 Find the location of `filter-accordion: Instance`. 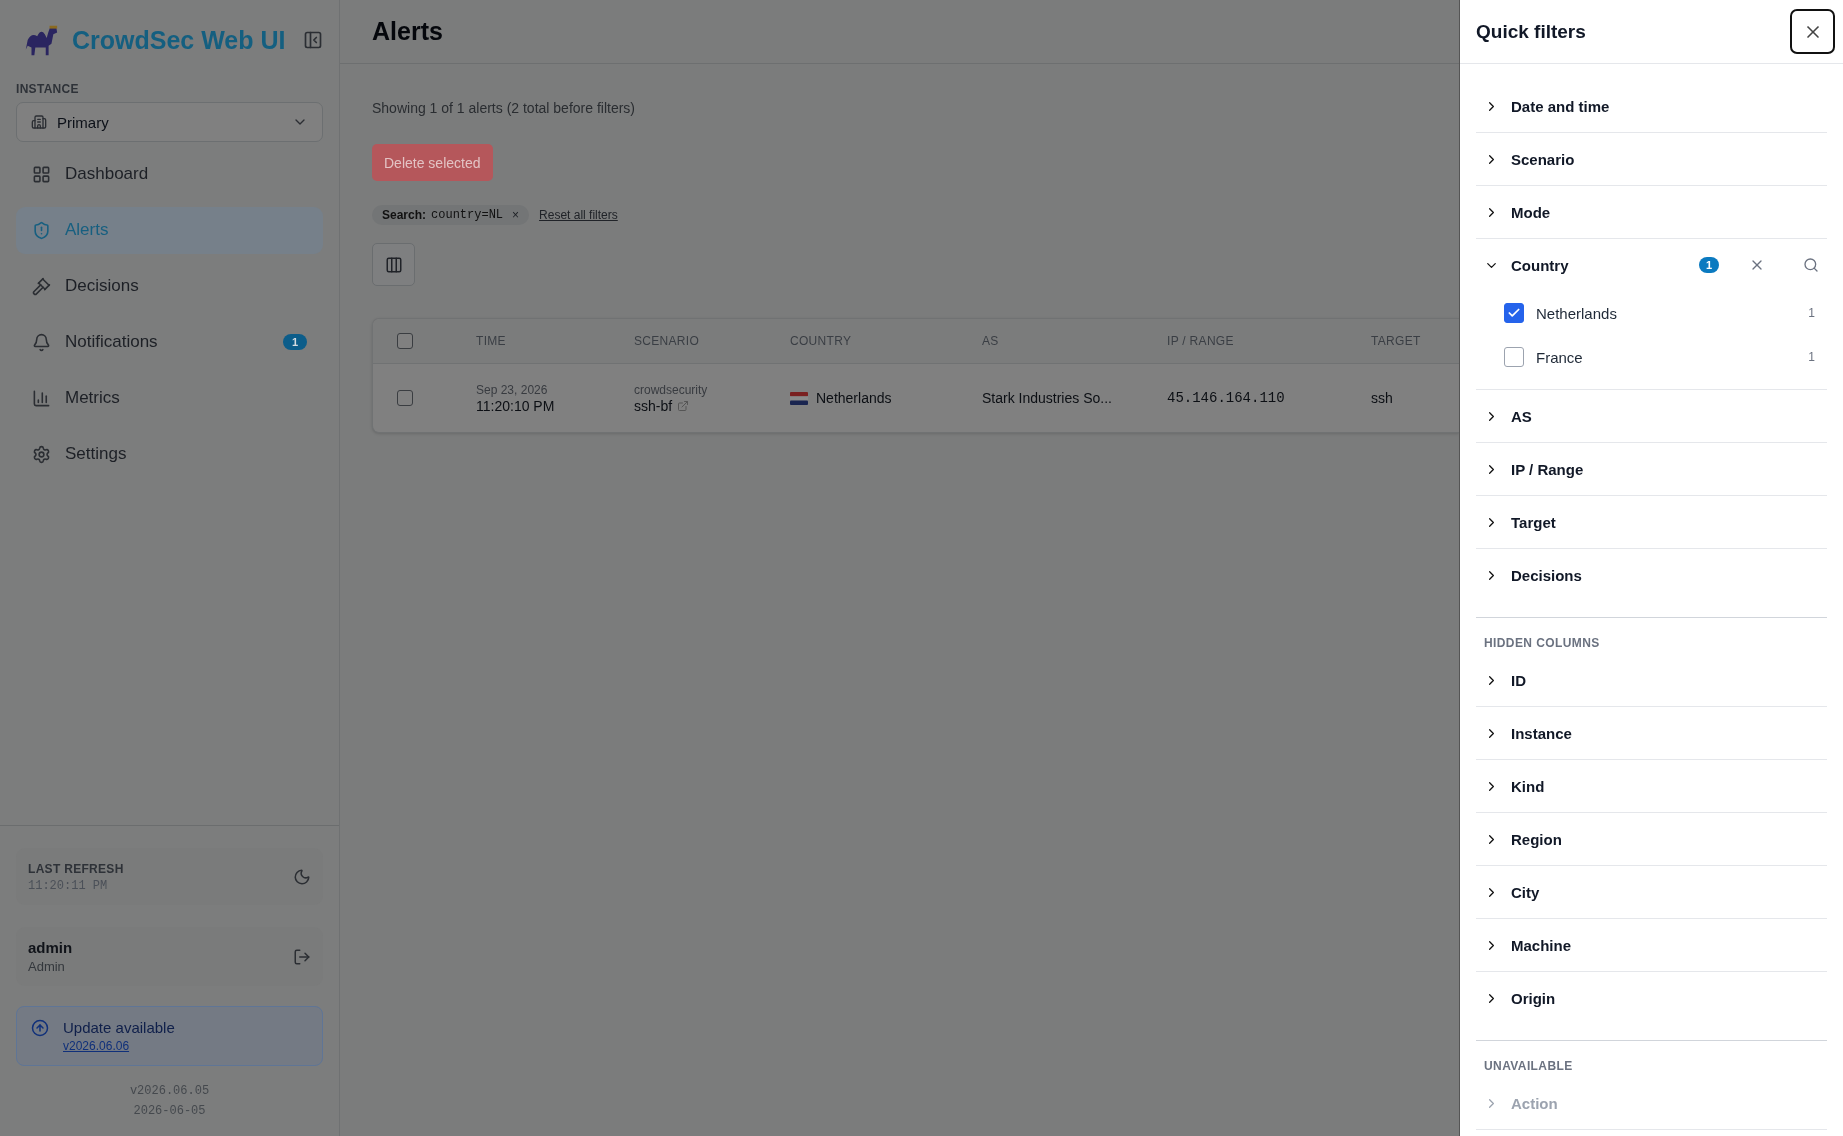

filter-accordion: Instance is located at coordinates (1651, 733).